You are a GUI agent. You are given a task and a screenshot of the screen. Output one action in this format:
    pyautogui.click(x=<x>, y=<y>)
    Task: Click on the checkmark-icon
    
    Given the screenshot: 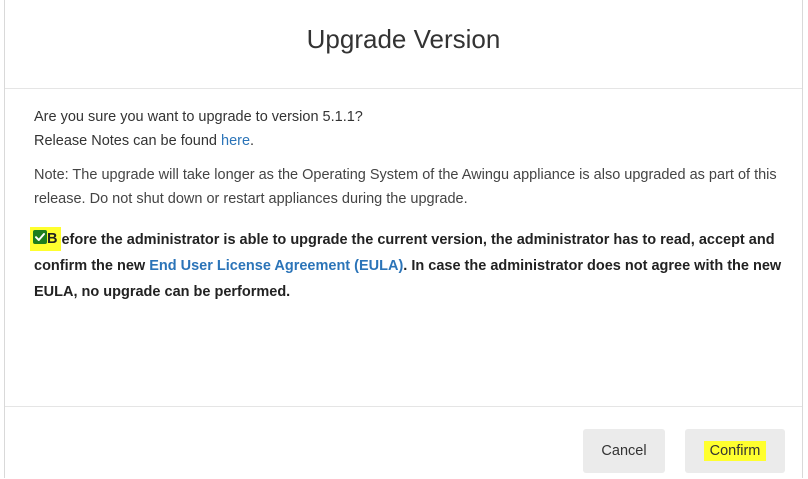 What is the action you would take?
    pyautogui.click(x=40, y=237)
    